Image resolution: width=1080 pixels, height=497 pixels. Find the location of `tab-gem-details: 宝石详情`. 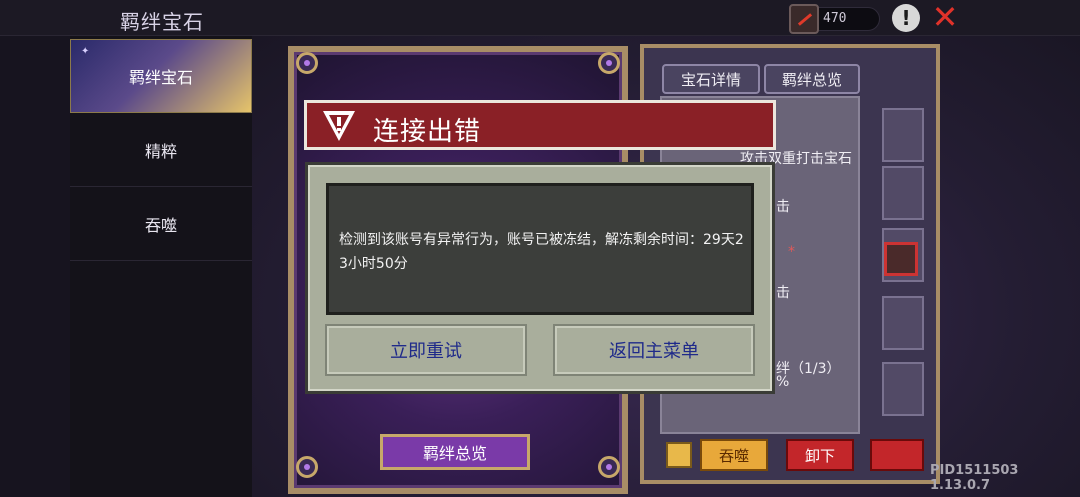

tab-gem-details: 宝石详情 is located at coordinates (711, 79).